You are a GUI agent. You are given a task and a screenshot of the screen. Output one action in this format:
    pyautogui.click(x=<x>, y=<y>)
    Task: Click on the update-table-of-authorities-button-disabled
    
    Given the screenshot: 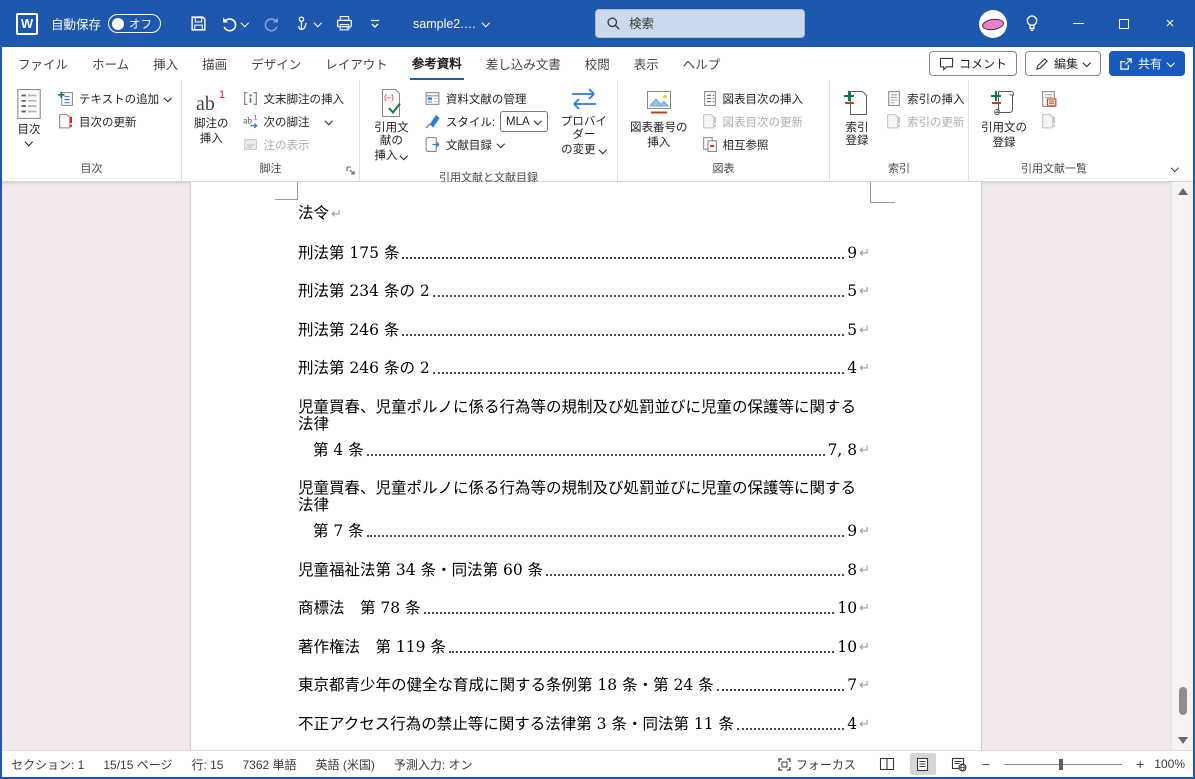 What is the action you would take?
    pyautogui.click(x=1049, y=121)
    